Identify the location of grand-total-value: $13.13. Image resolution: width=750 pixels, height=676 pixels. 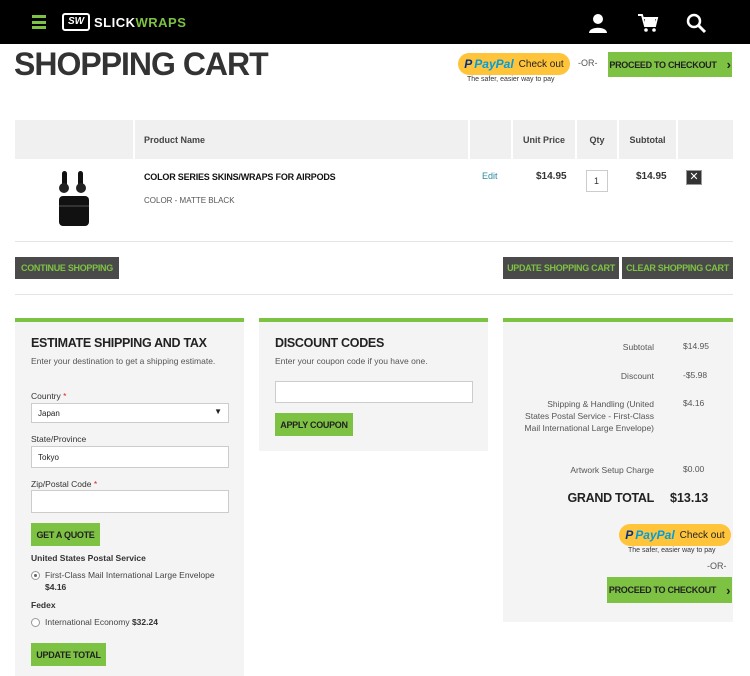
(689, 498).